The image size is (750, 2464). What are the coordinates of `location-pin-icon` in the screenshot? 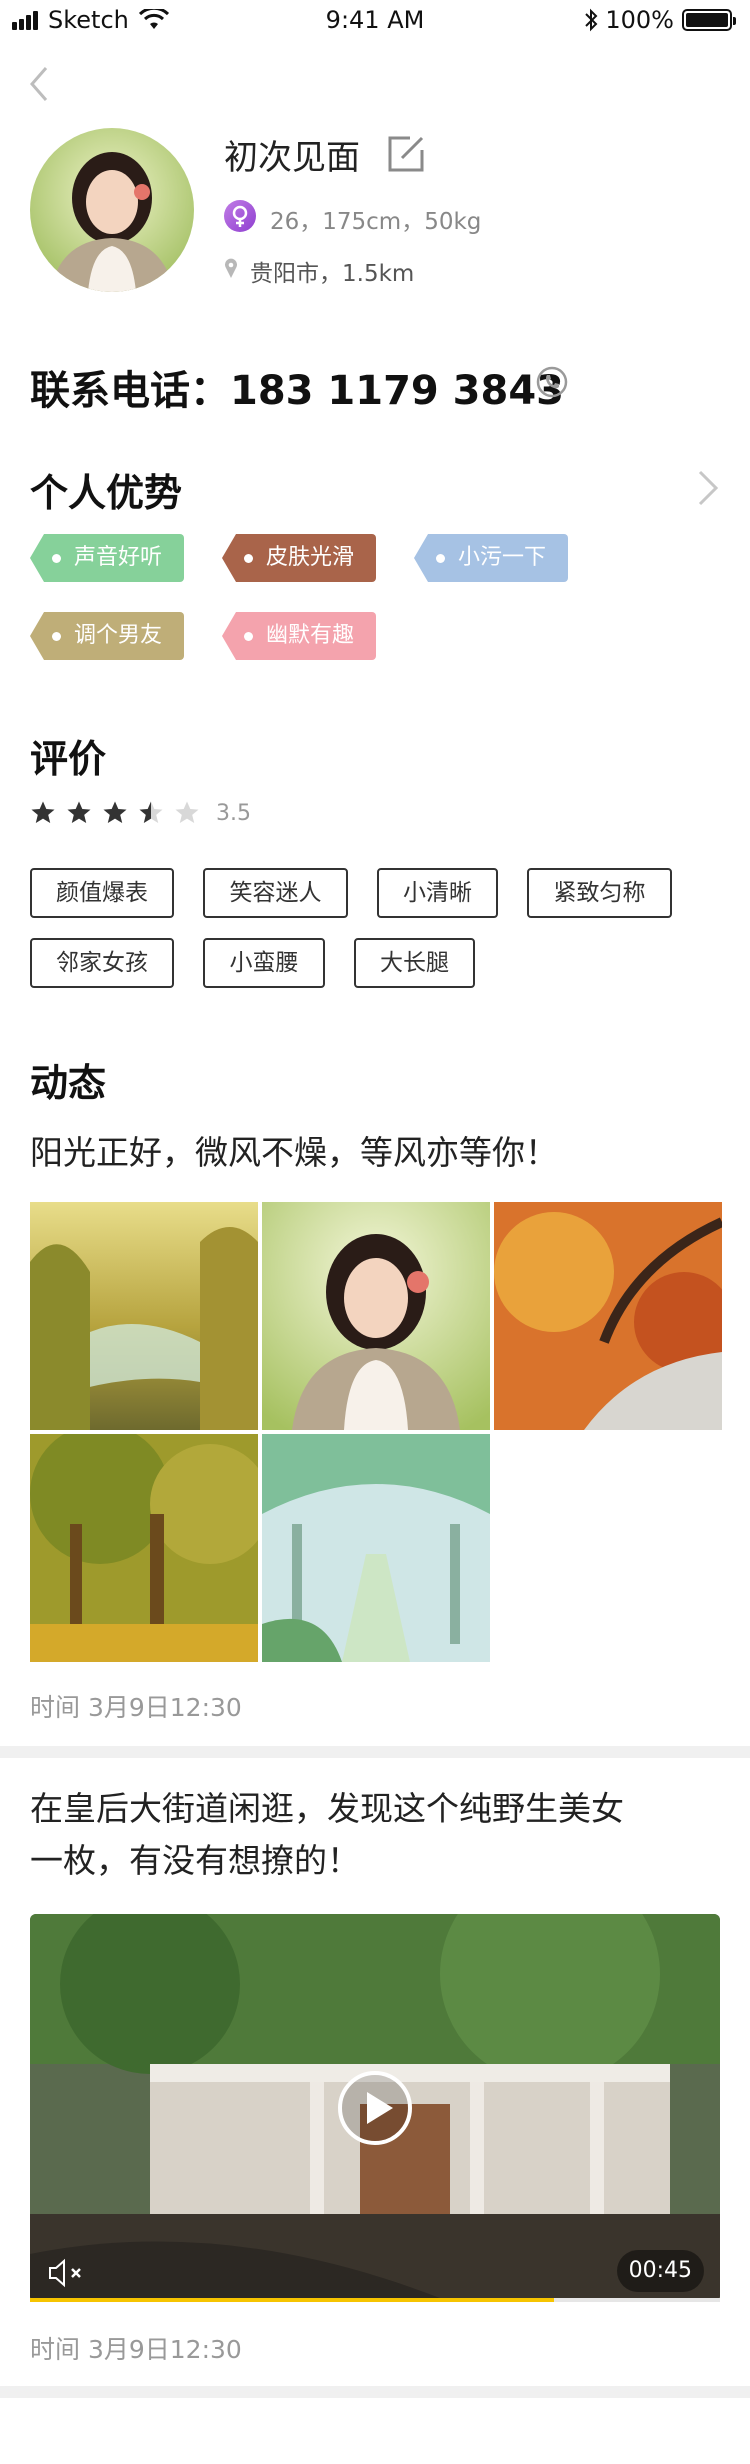 It's located at (231, 268).